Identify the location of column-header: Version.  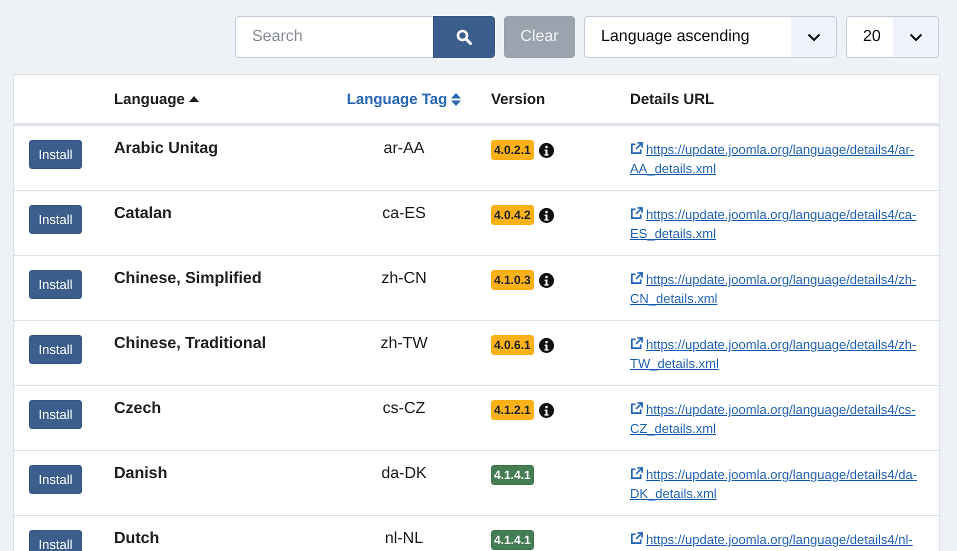
(518, 99).